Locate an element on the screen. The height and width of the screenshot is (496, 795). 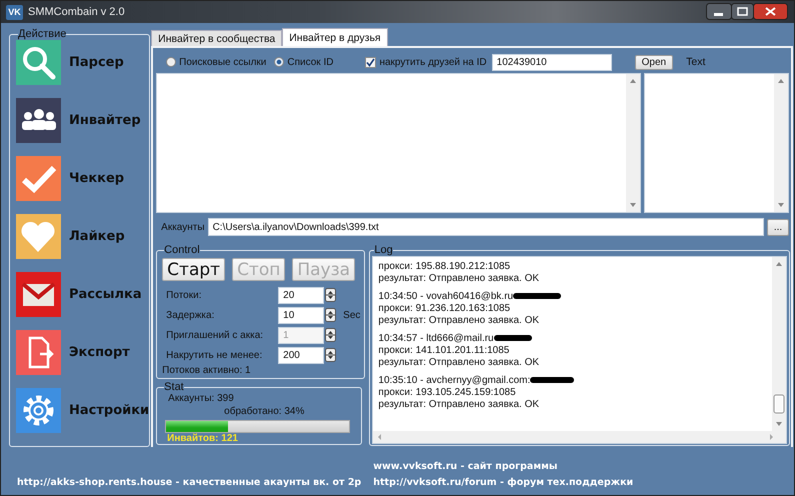
processed-percent: обработано: 34% is located at coordinates (265, 411).